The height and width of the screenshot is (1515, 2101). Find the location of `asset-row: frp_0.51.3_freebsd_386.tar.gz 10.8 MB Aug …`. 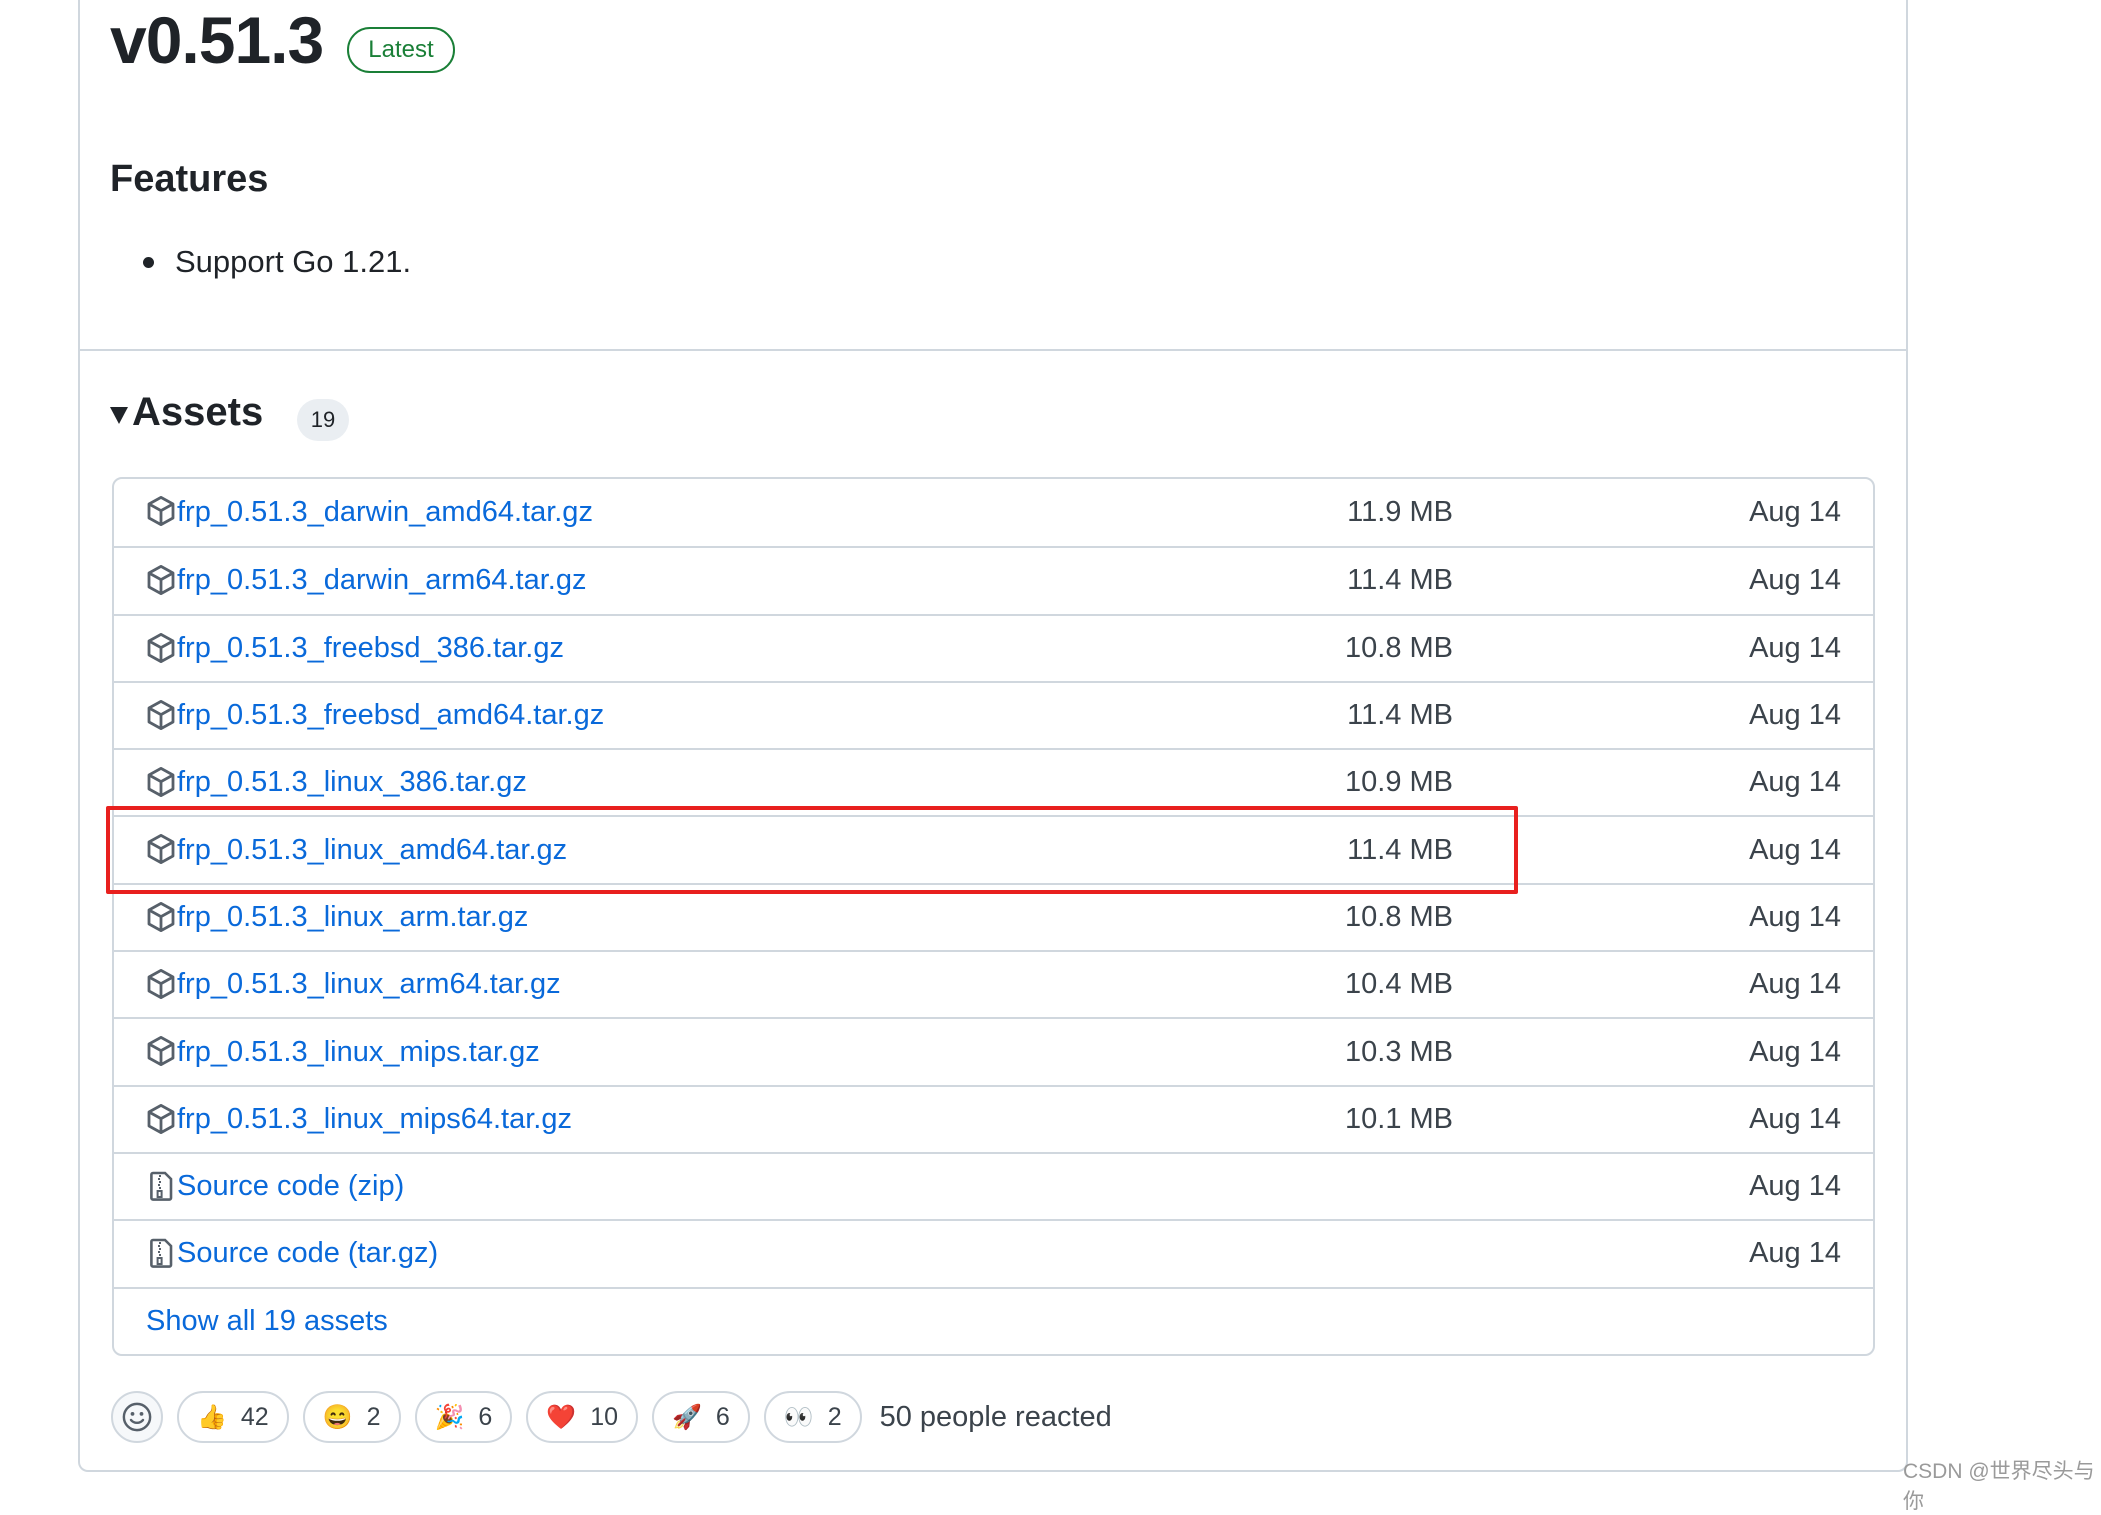

asset-row: frp_0.51.3_freebsd_386.tar.gz 10.8 MB Aug … is located at coordinates (993, 647).